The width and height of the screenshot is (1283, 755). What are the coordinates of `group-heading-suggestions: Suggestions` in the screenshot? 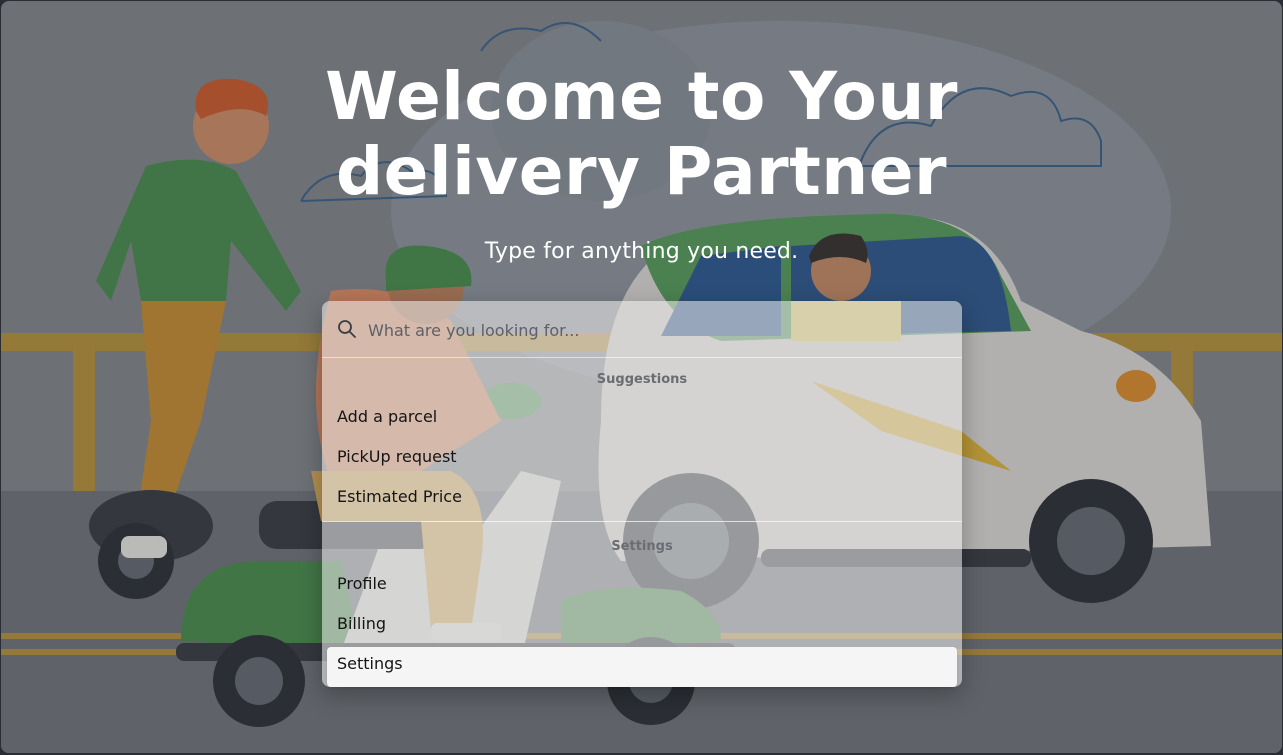 It's located at (642, 379).